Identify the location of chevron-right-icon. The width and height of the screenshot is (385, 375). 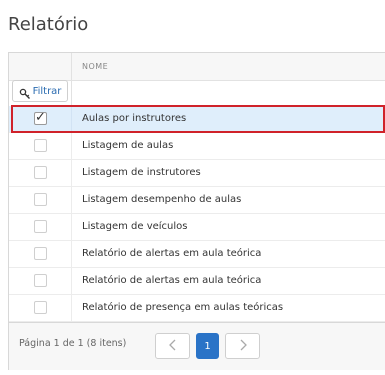
(243, 346).